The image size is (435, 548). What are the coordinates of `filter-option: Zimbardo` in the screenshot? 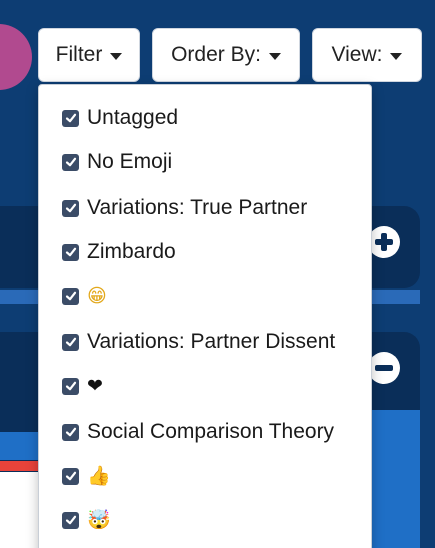 It's located at (119, 252).